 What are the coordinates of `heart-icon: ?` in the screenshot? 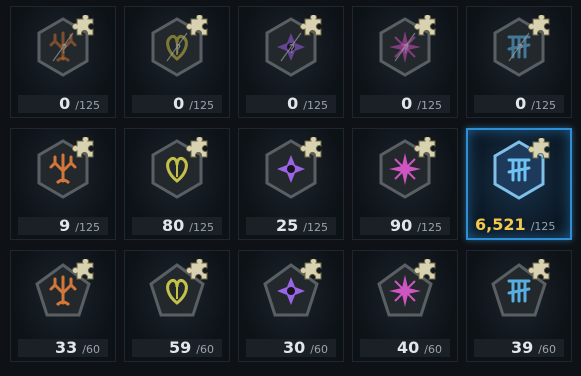 It's located at (177, 47).